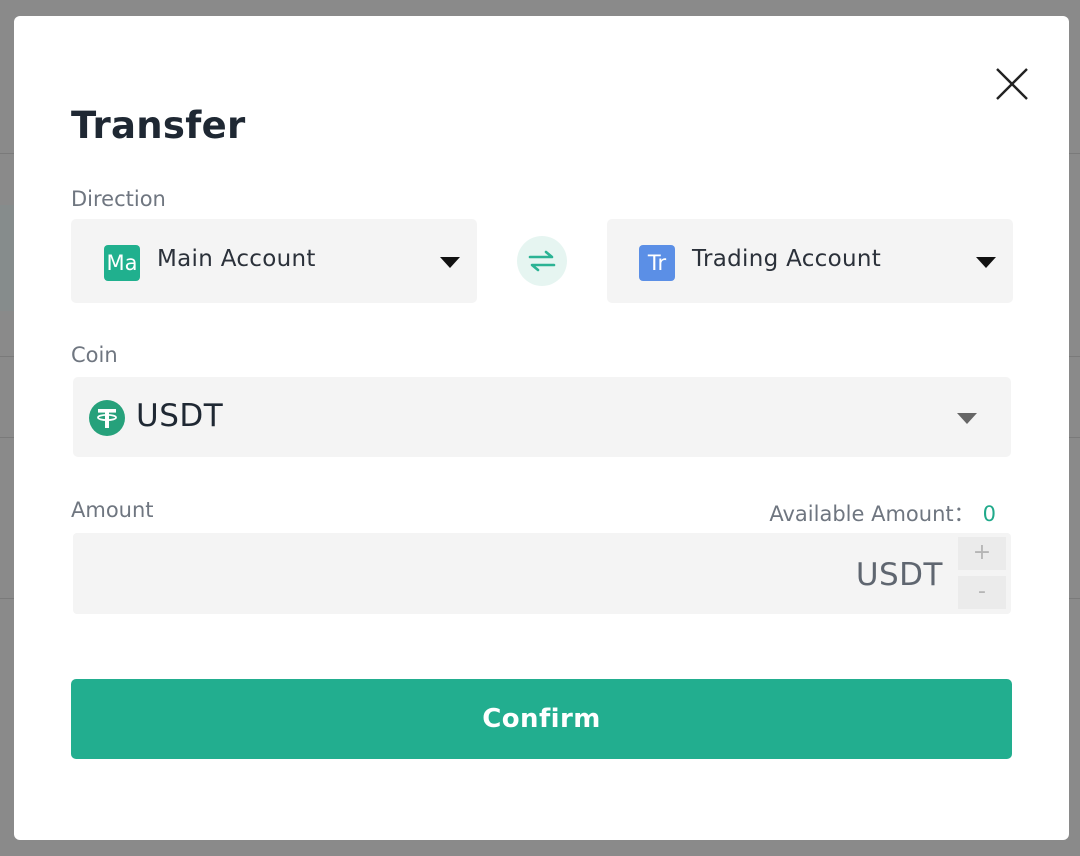  I want to click on confirm-button: Confirm, so click(541, 719).